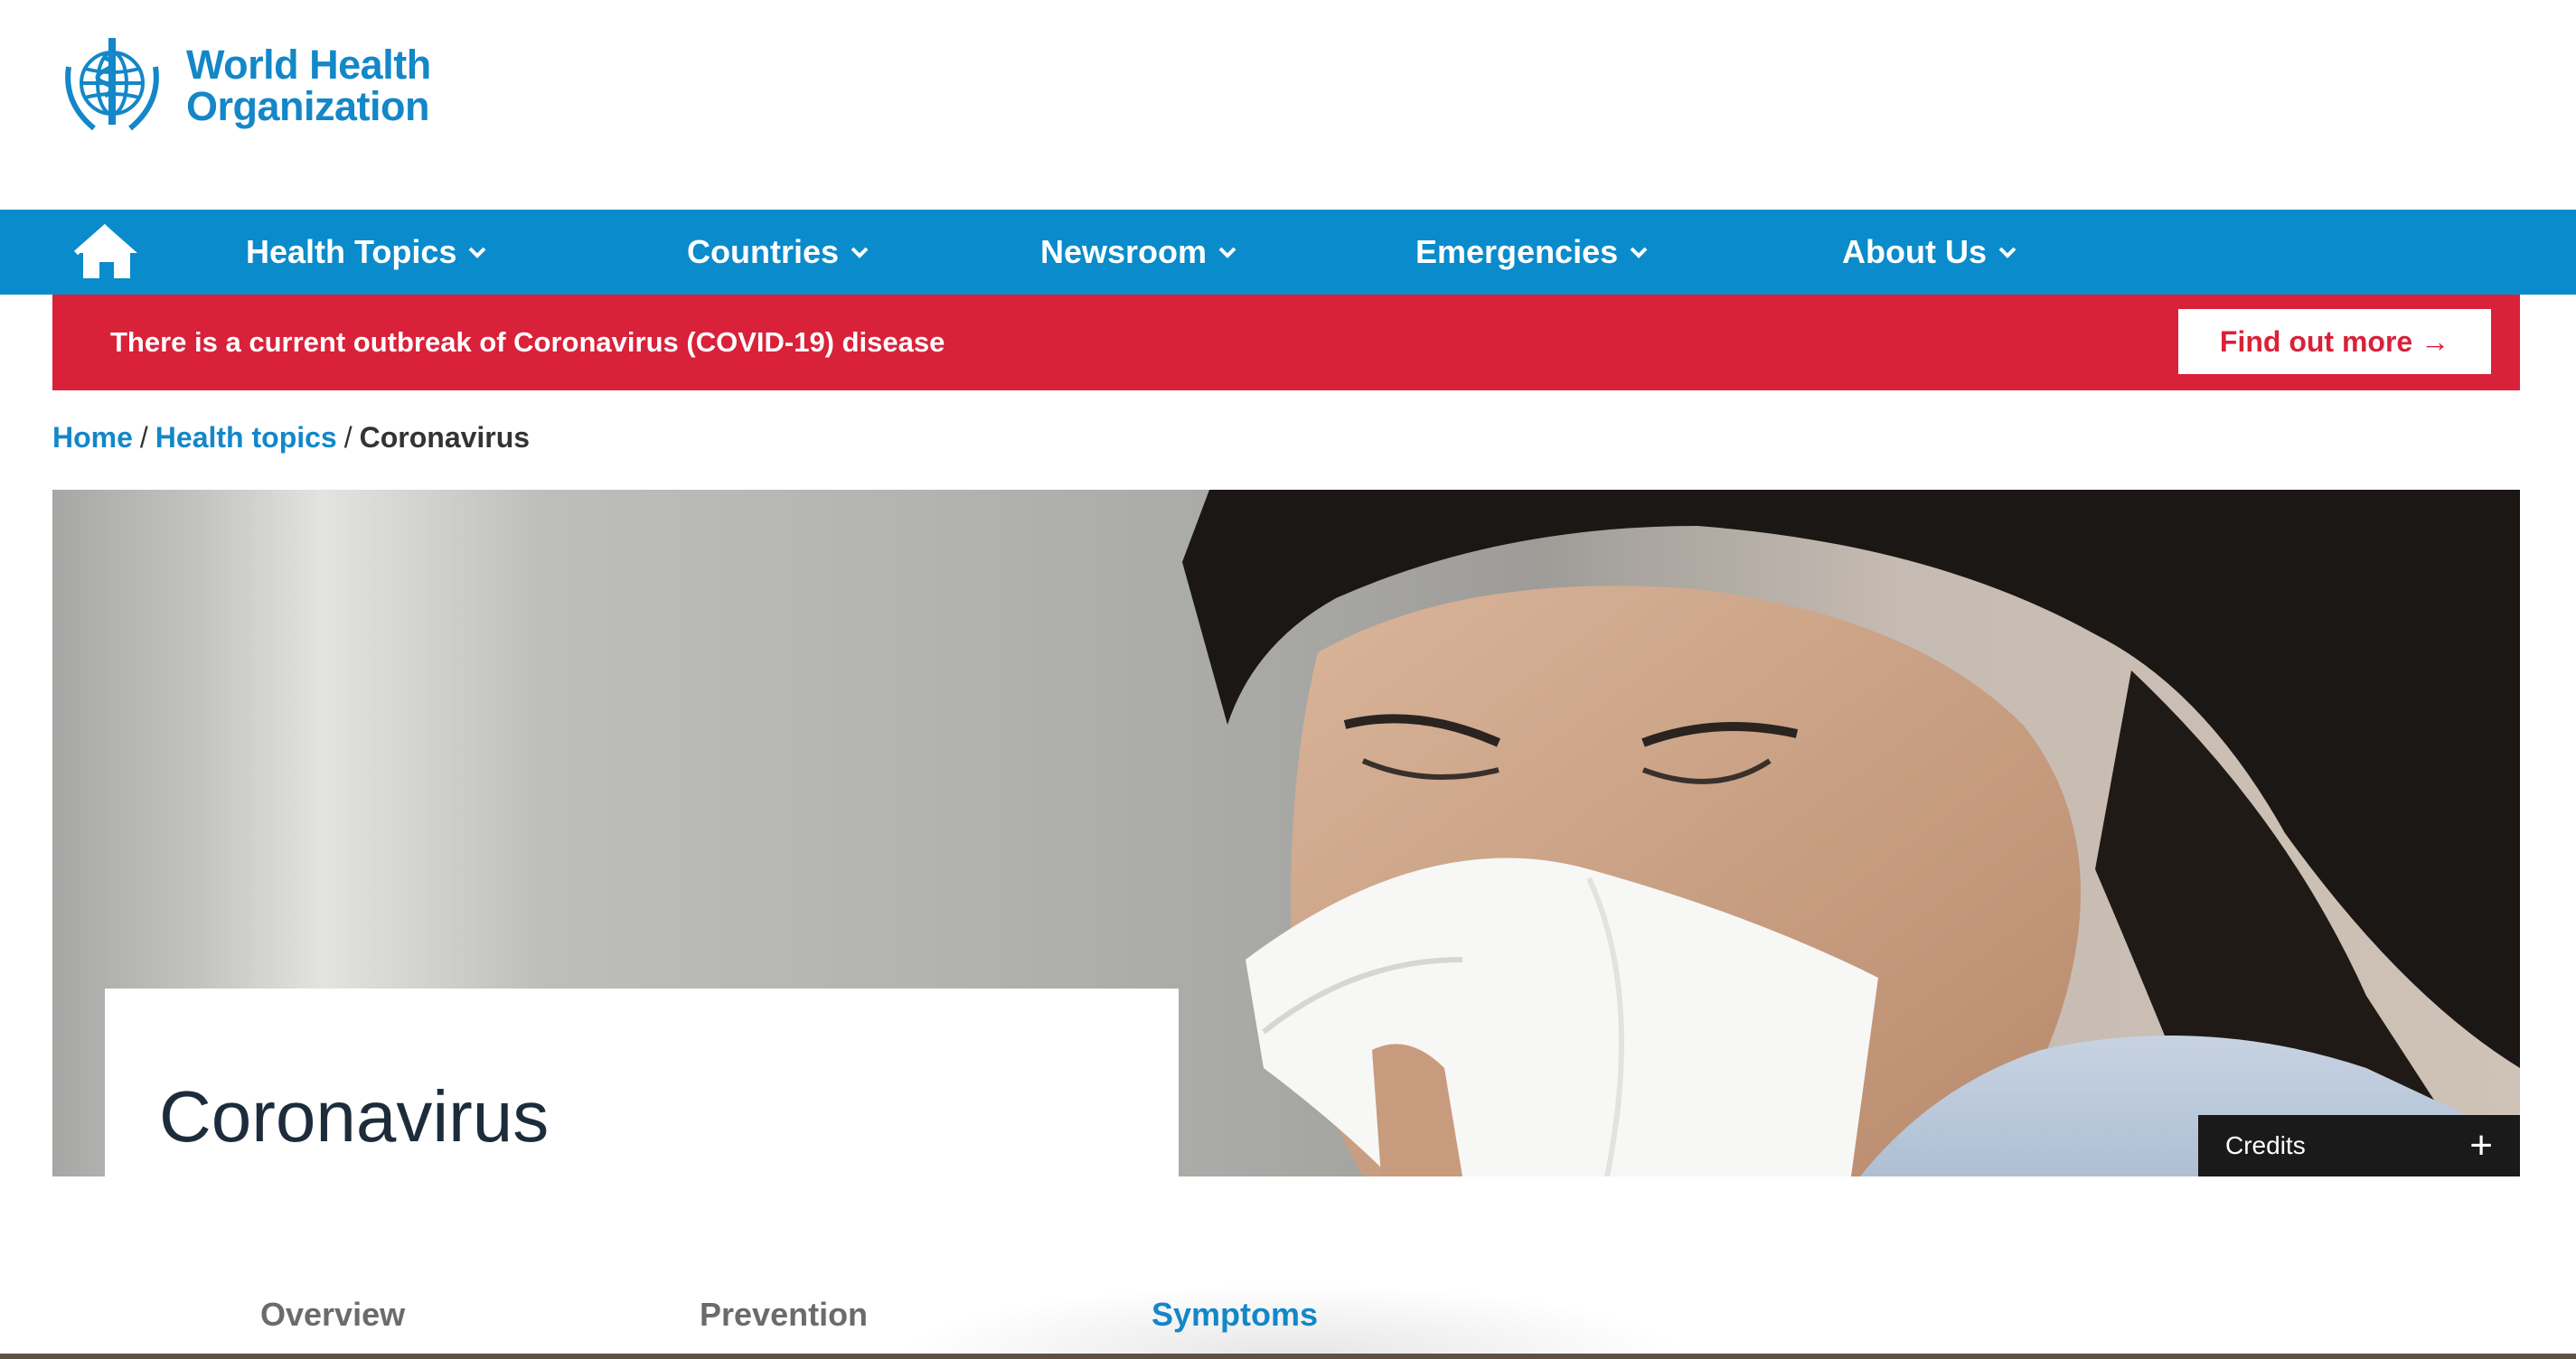 The height and width of the screenshot is (1359, 2576). Describe the element at coordinates (763, 252) in the screenshot. I see `nav-countries-label: Countries` at that location.